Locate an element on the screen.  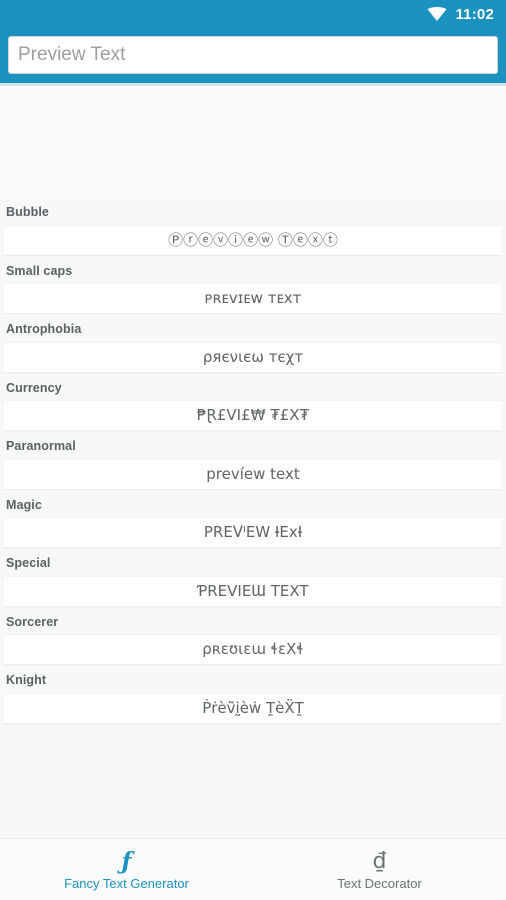
style-preview-text: ρʀɛʊɩɛɯ ɬɛXɬ is located at coordinates (253, 649).